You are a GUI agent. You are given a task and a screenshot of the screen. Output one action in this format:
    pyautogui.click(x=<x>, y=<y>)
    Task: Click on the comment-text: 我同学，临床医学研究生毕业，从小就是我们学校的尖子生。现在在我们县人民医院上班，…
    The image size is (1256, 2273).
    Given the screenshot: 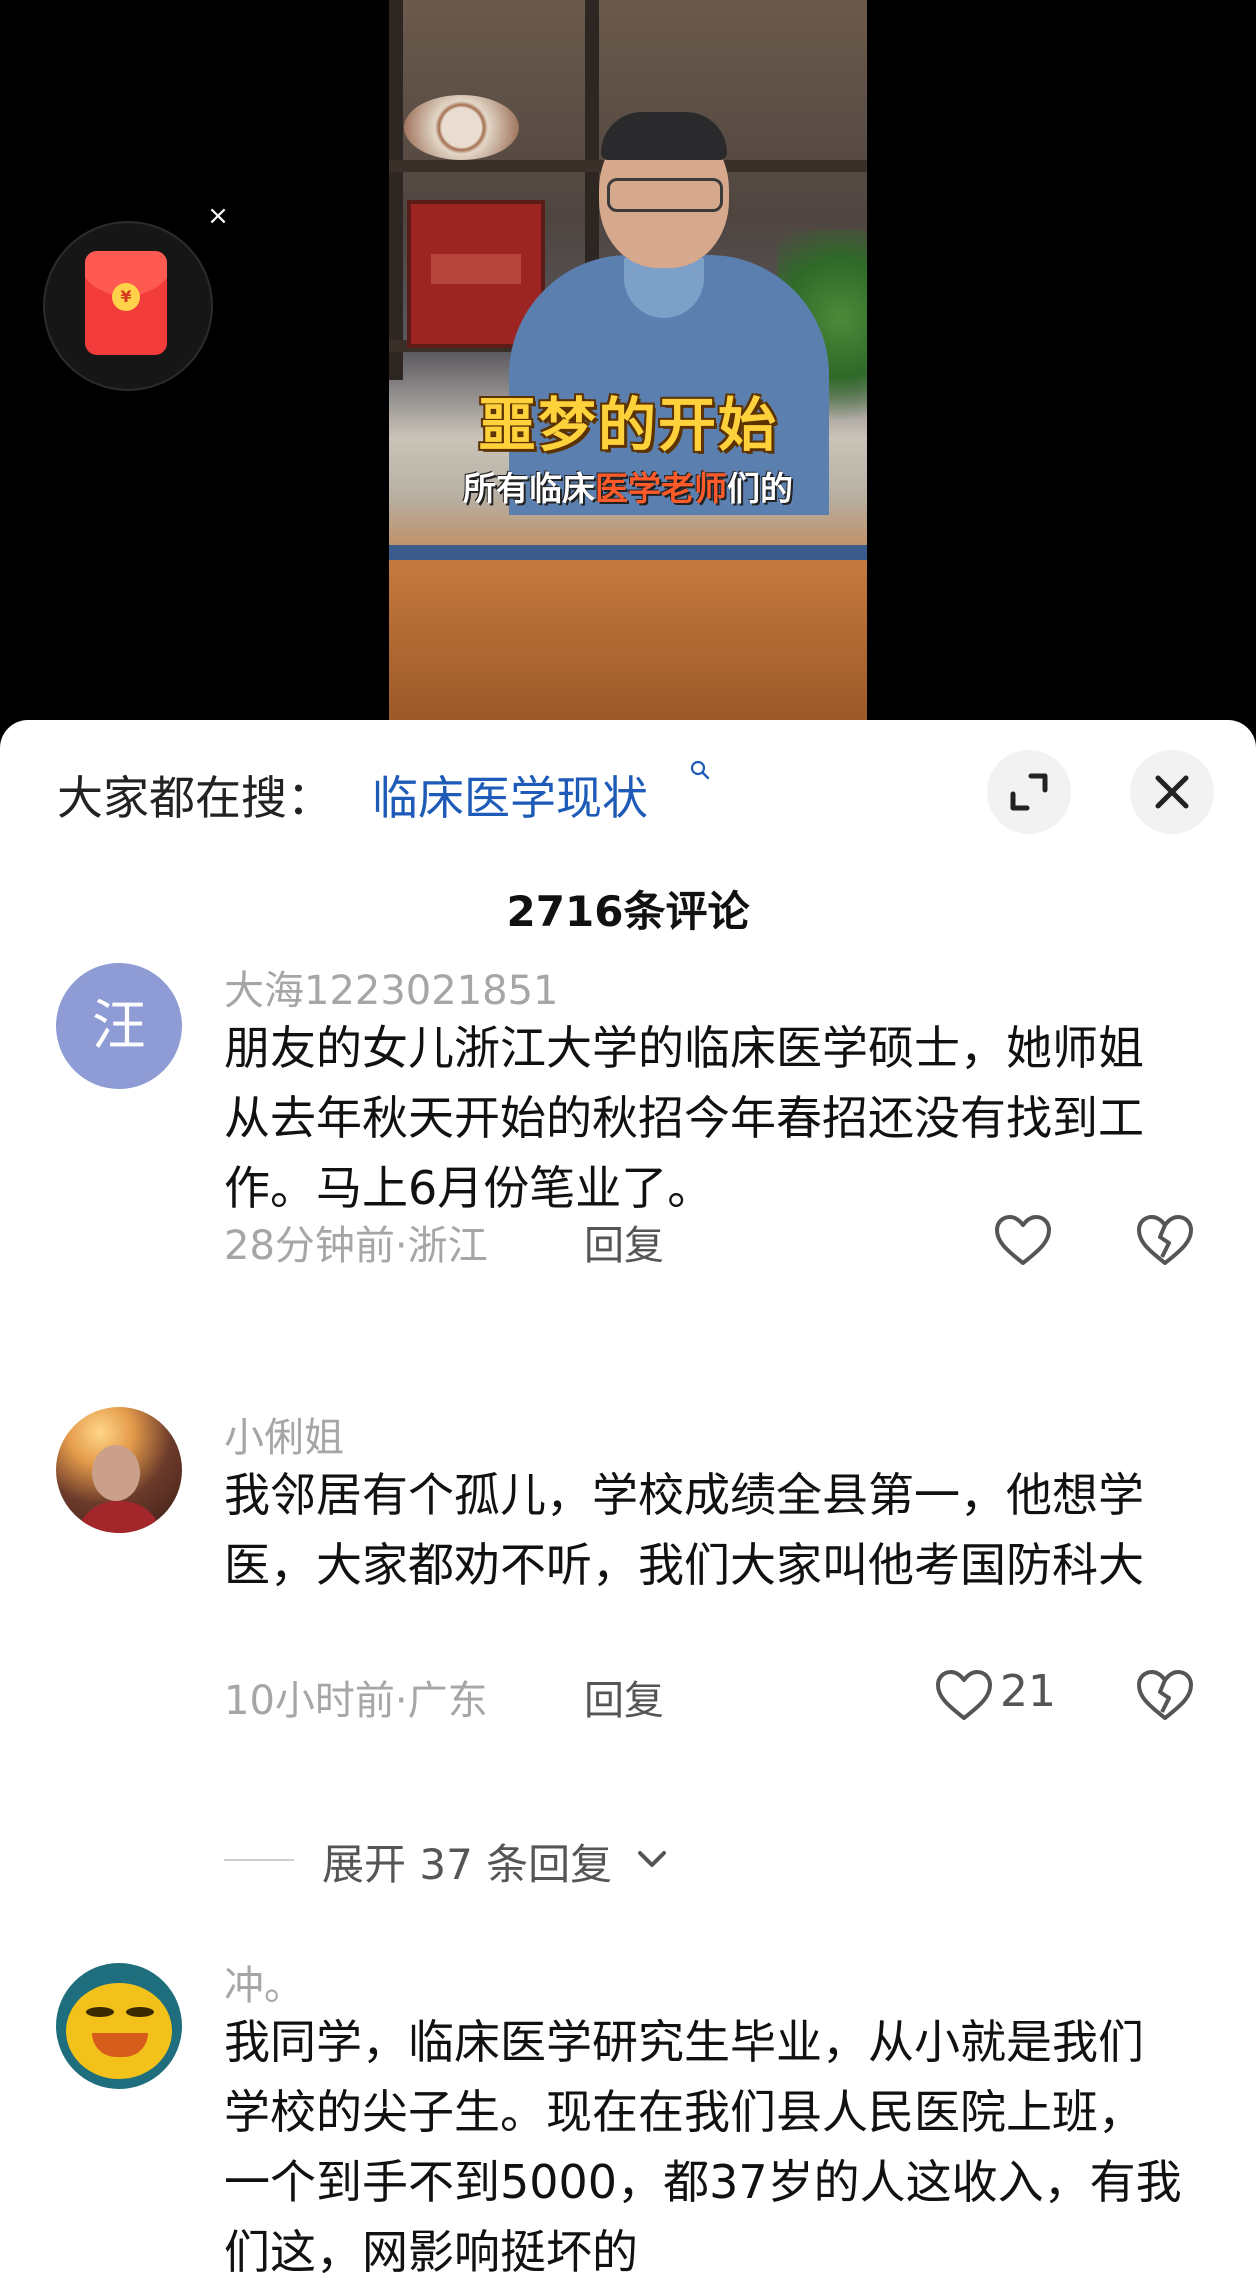 What is the action you would take?
    pyautogui.click(x=703, y=2144)
    